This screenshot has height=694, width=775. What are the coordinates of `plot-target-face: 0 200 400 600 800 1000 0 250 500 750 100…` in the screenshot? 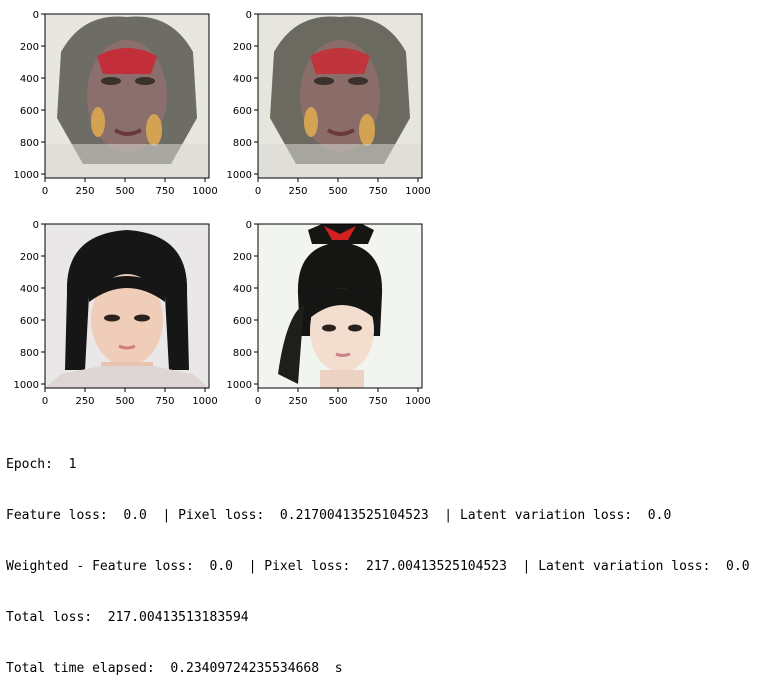 It's located at (342, 322).